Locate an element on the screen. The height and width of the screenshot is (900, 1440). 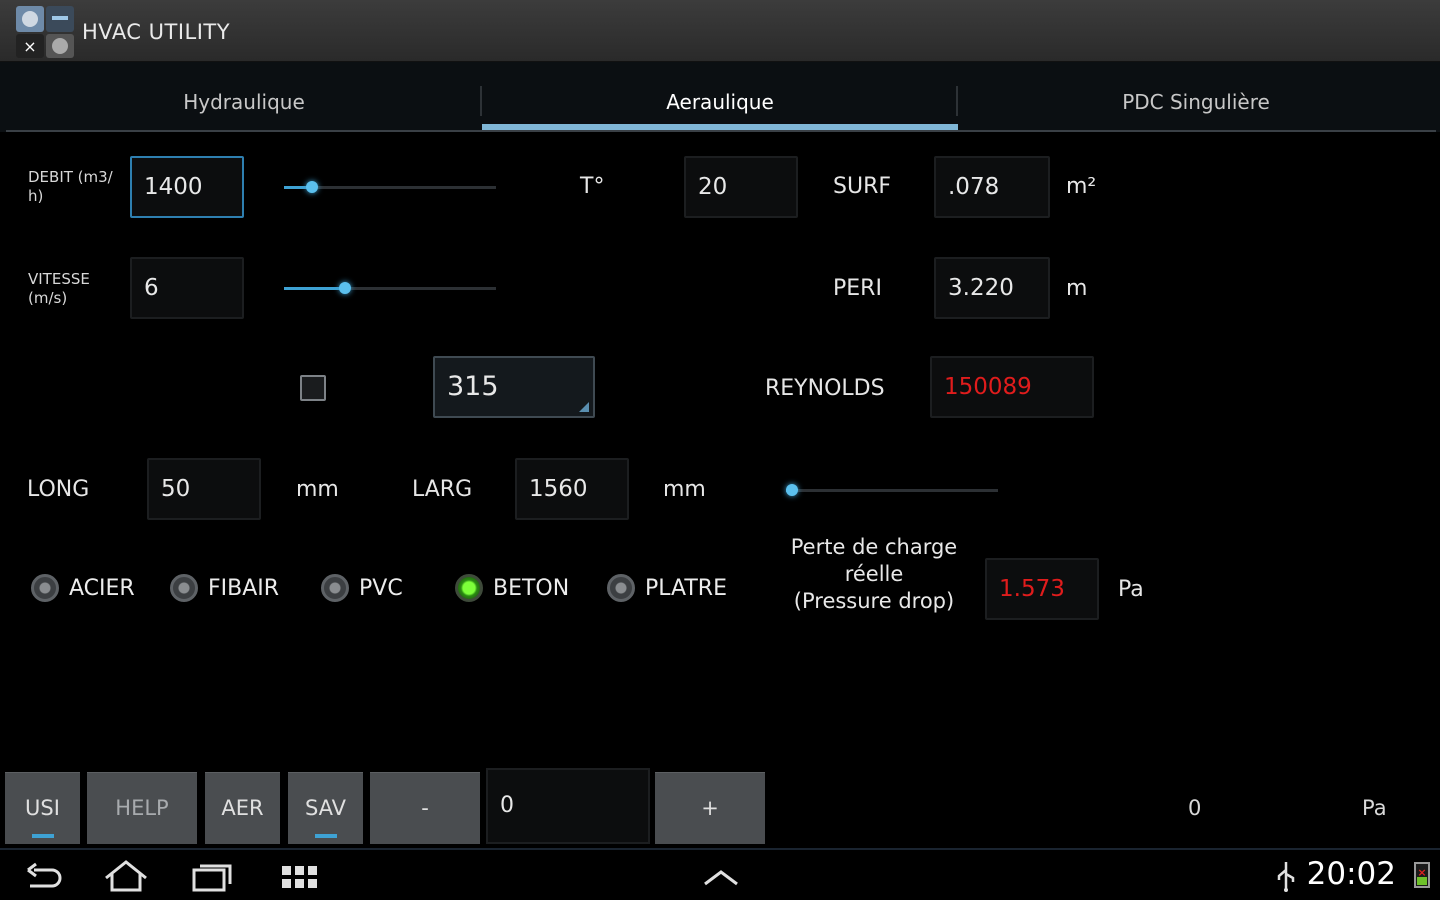
minus-button: - is located at coordinates (425, 808).